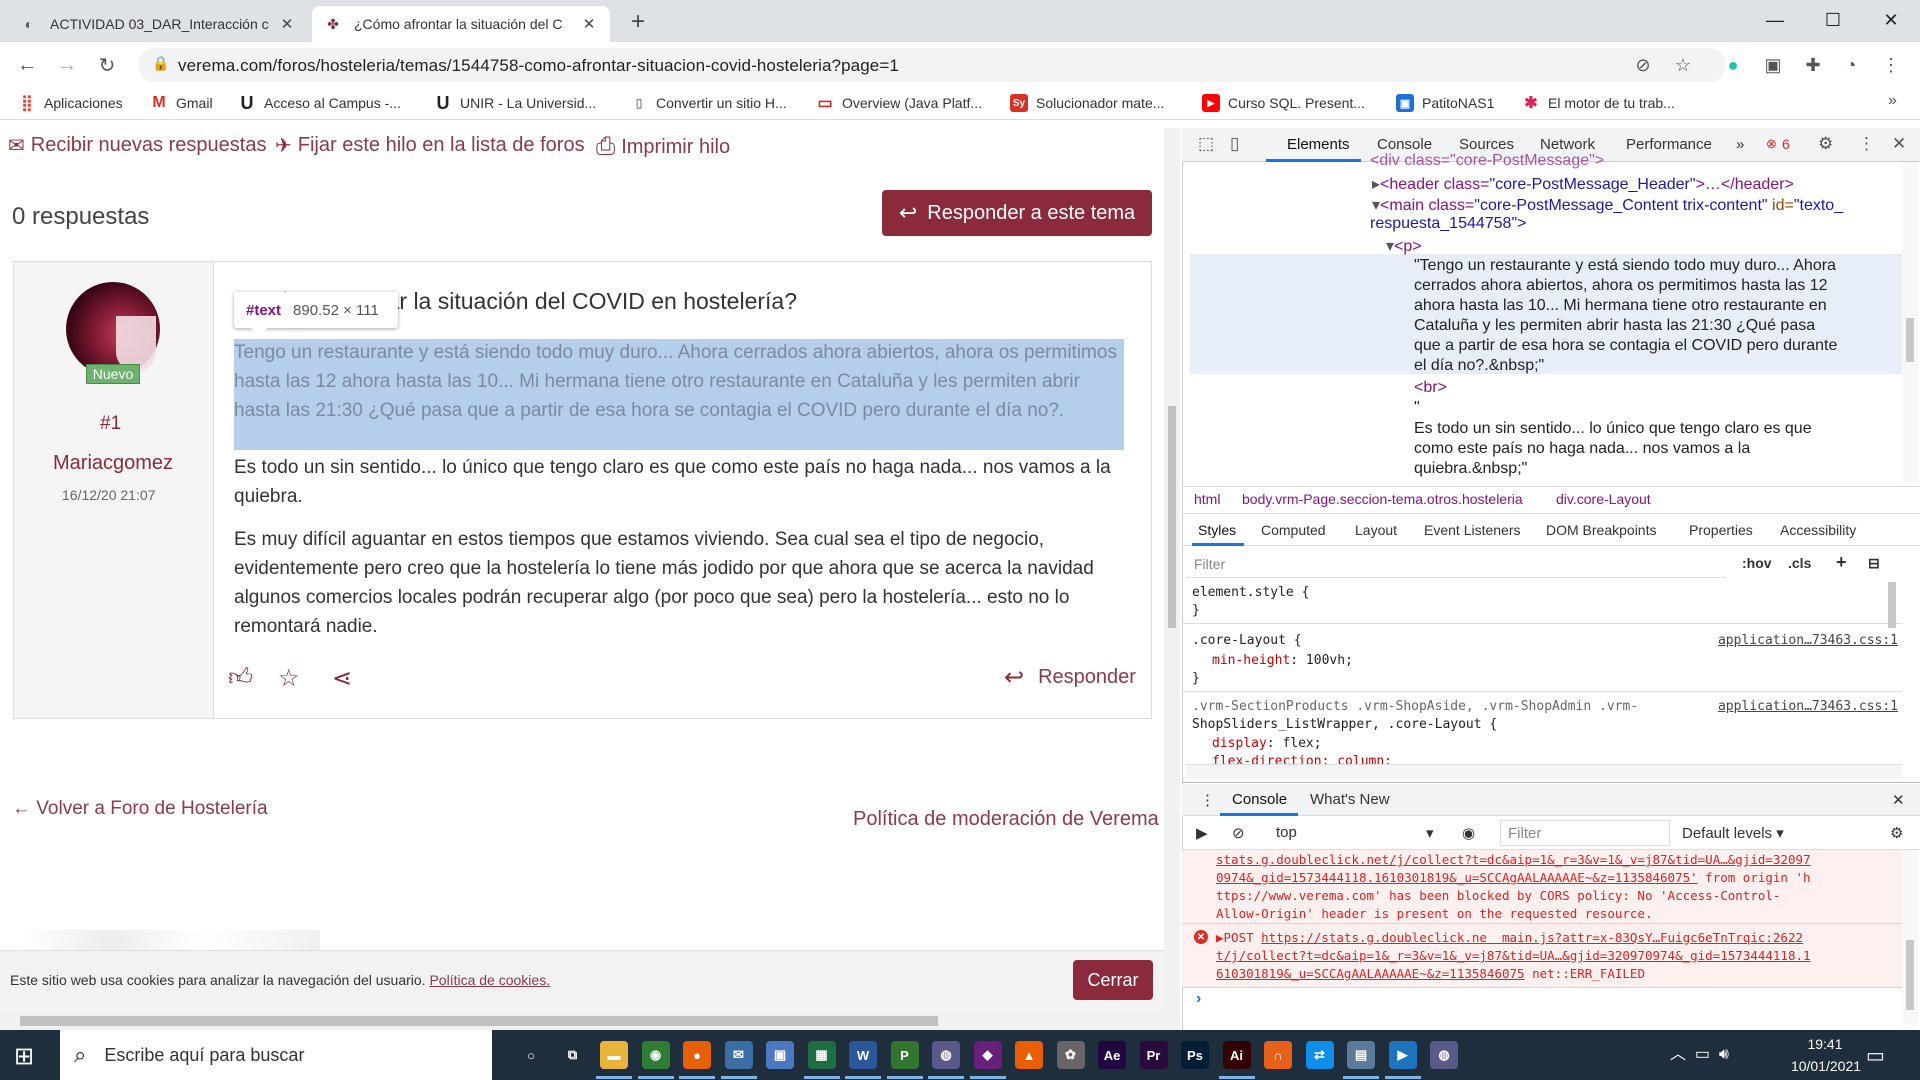 The width and height of the screenshot is (1920, 1080). Describe the element at coordinates (1217, 530) in the screenshot. I see `tab-styles: Styles` at that location.